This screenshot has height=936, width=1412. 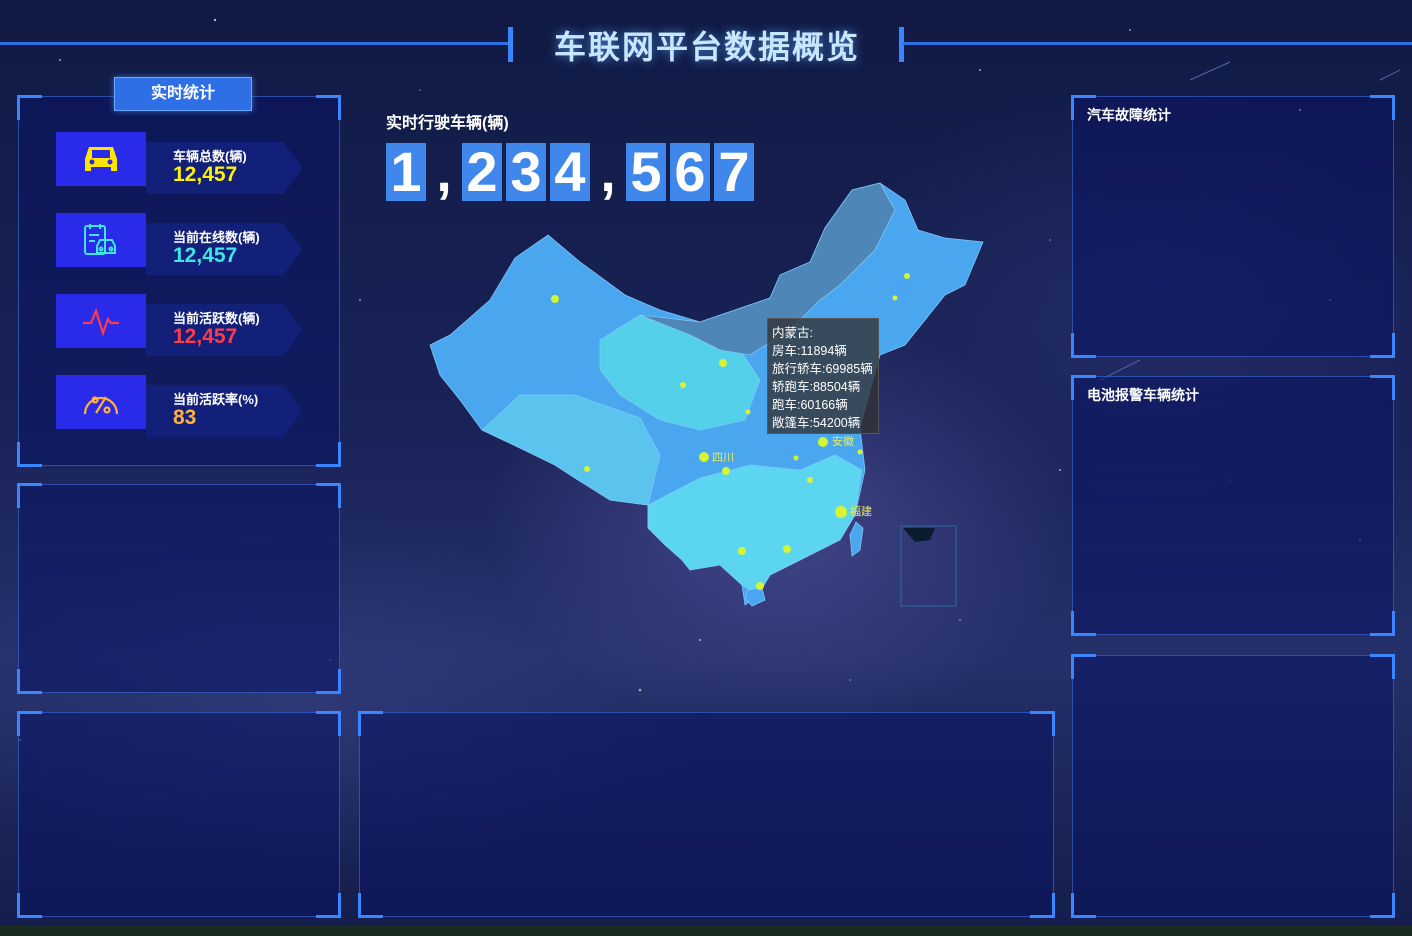 I want to click on right-bottom-panel, so click(x=1233, y=786).